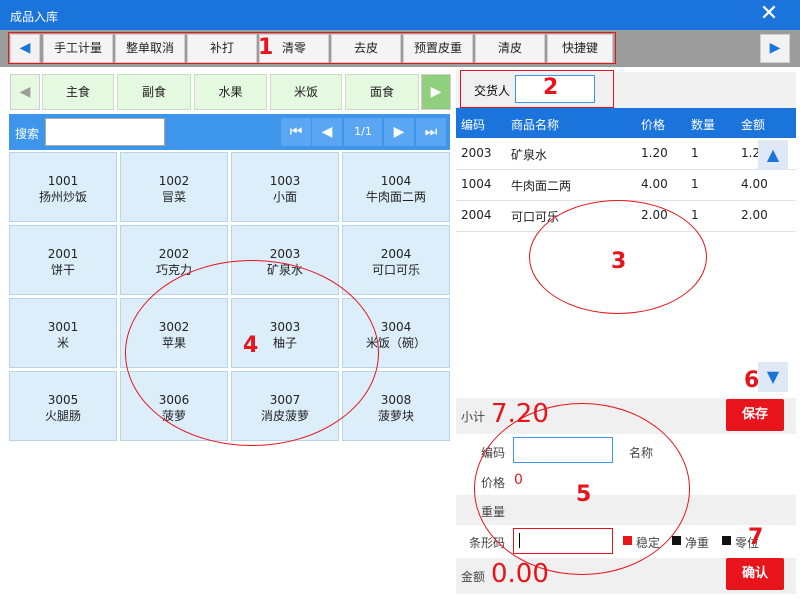  Describe the element at coordinates (476, 215) in the screenshot. I see `row-code: 2004` at that location.